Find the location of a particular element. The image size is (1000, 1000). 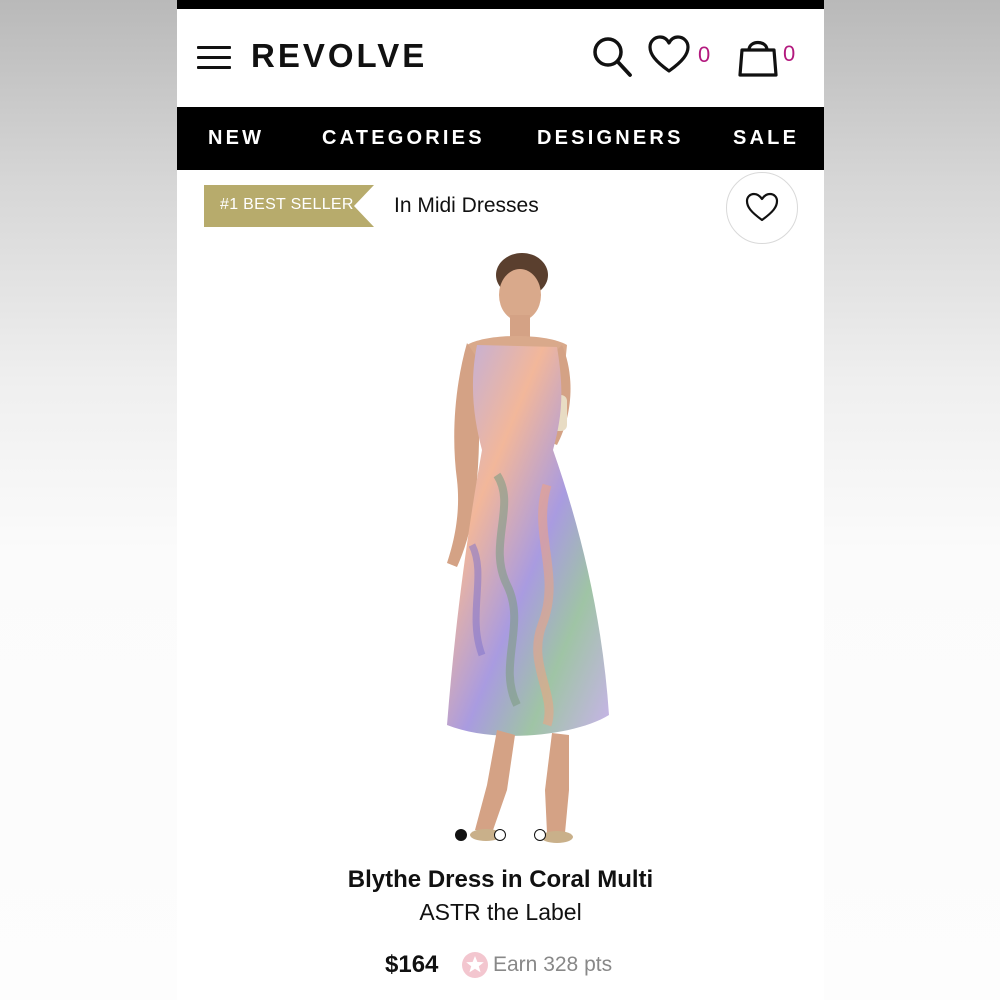

best-seller-category: In Midi Dresses is located at coordinates (466, 206).